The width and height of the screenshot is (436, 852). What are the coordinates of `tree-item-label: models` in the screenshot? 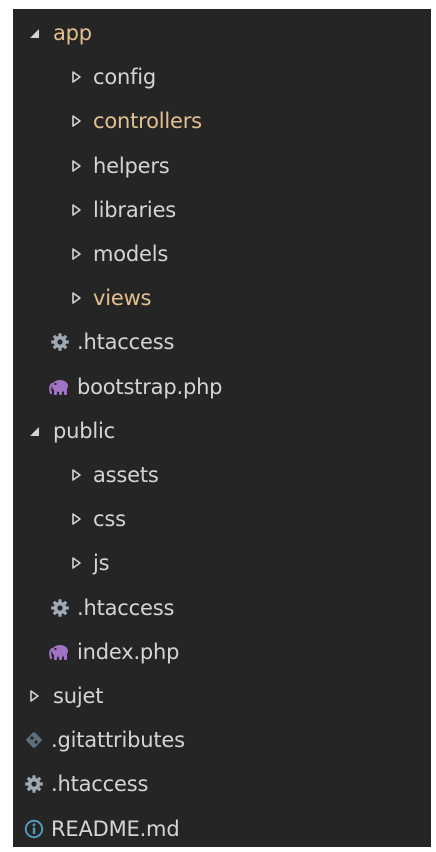 It's located at (131, 254).